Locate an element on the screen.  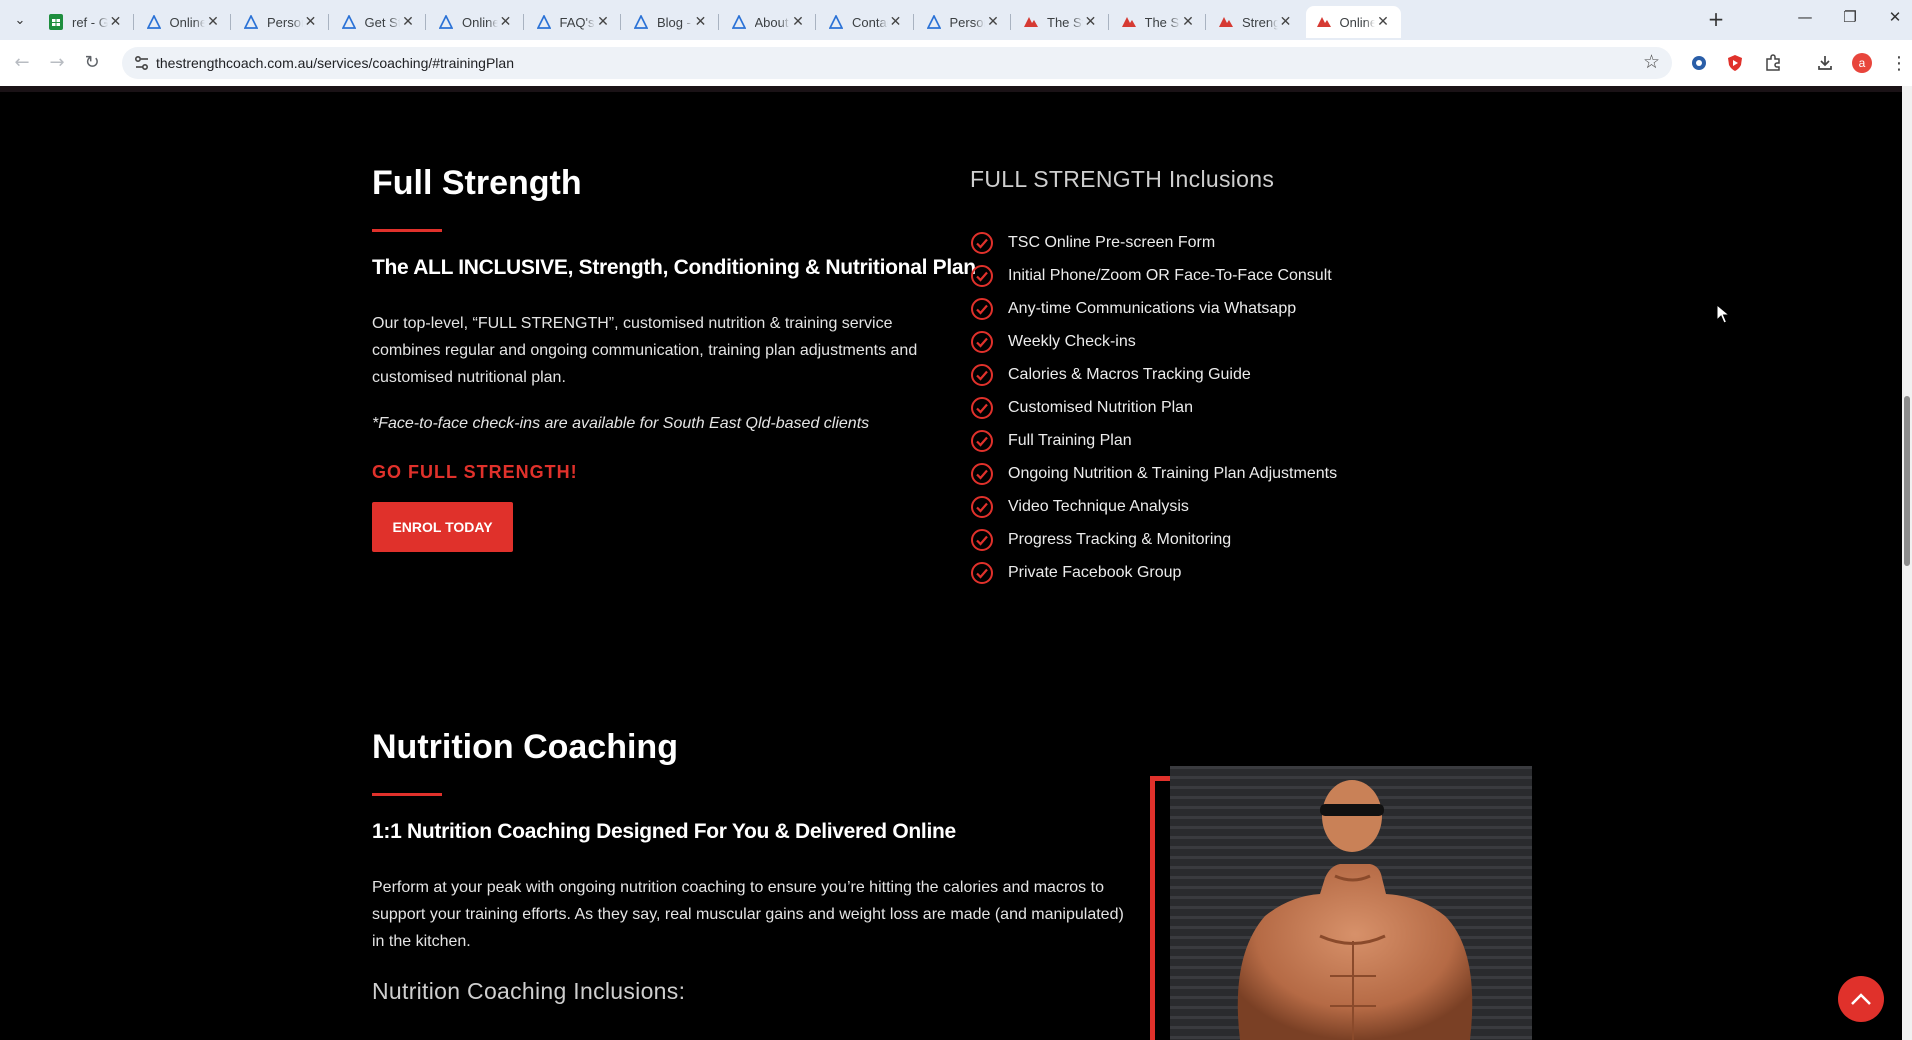
shield-extension-icon is located at coordinates (1735, 63).